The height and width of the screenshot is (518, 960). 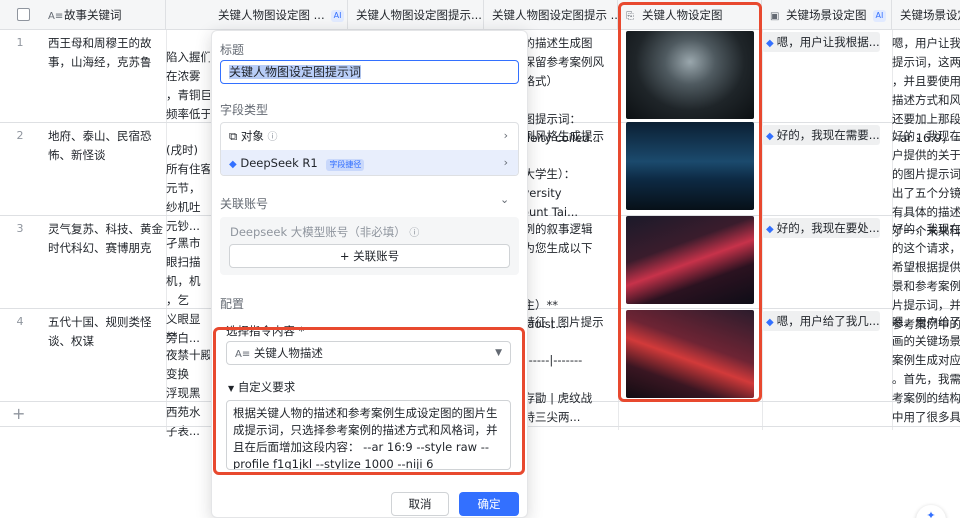 I want to click on field-type-selector: ⧉ 对象 ⓘ › ◆ DeepSeek R1 字段捷径 ›, so click(x=369, y=149).